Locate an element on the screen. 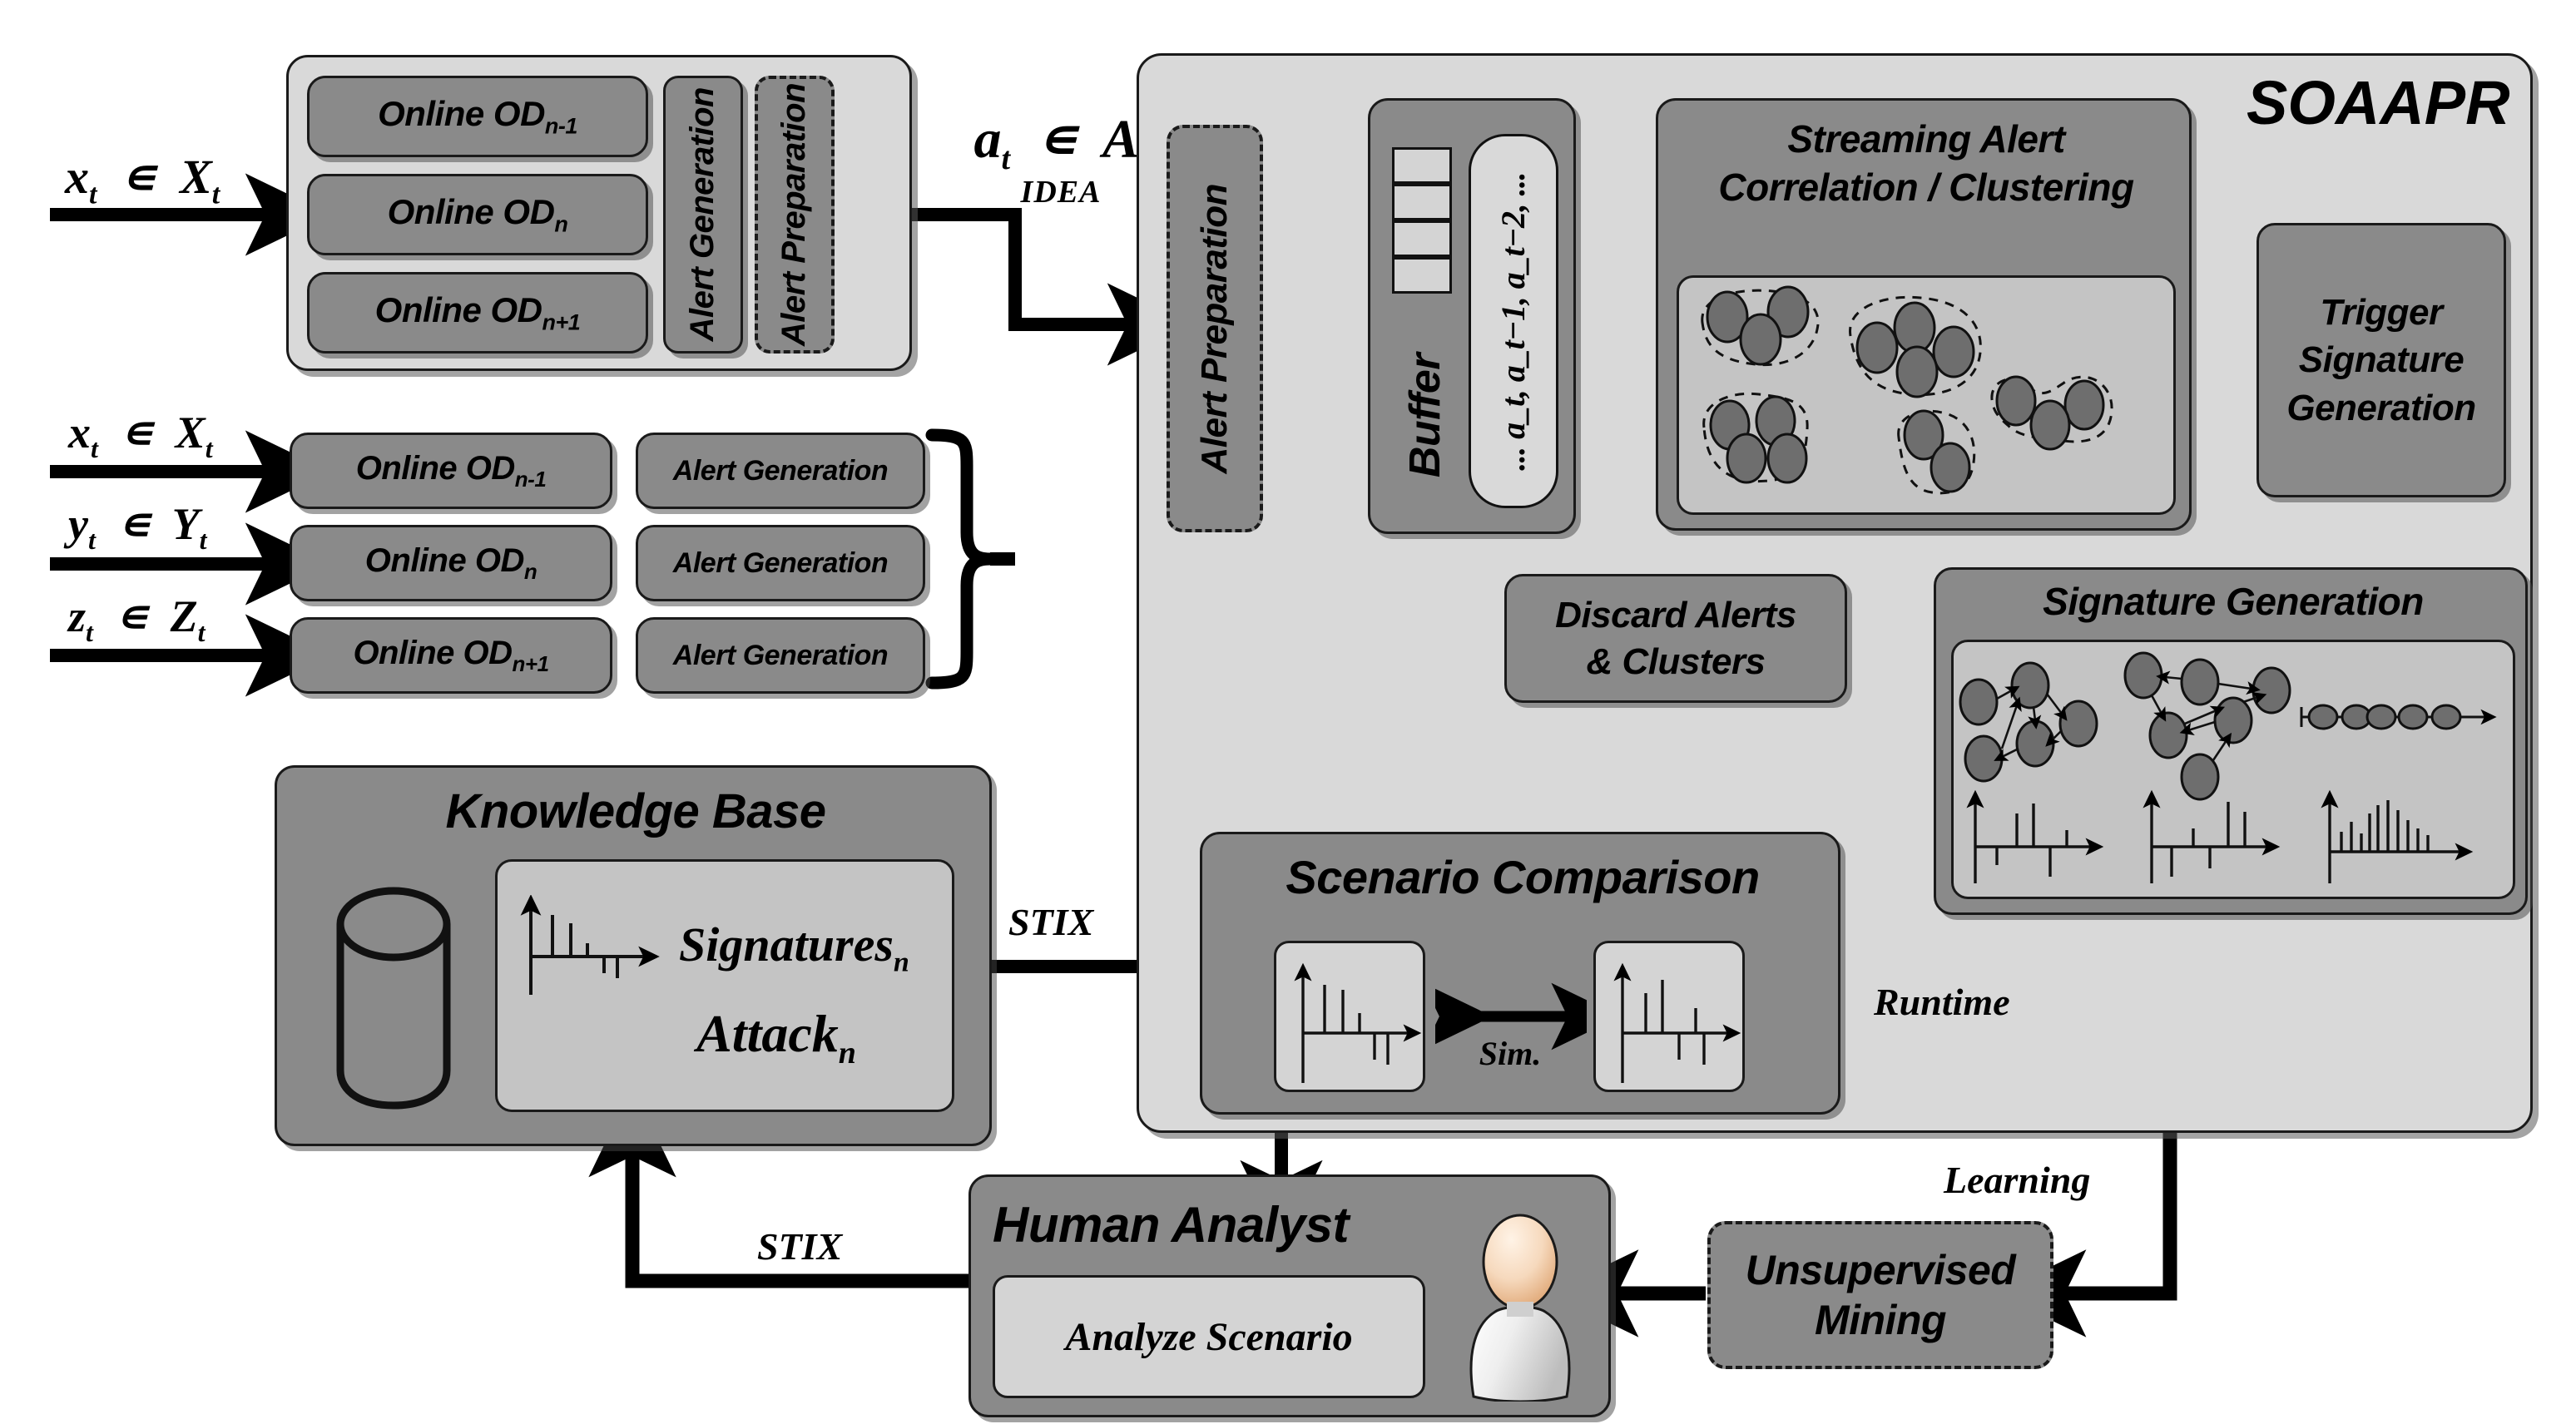 The image size is (2576, 1424). buffer-title-wrap: Buffer is located at coordinates (1426, 416).